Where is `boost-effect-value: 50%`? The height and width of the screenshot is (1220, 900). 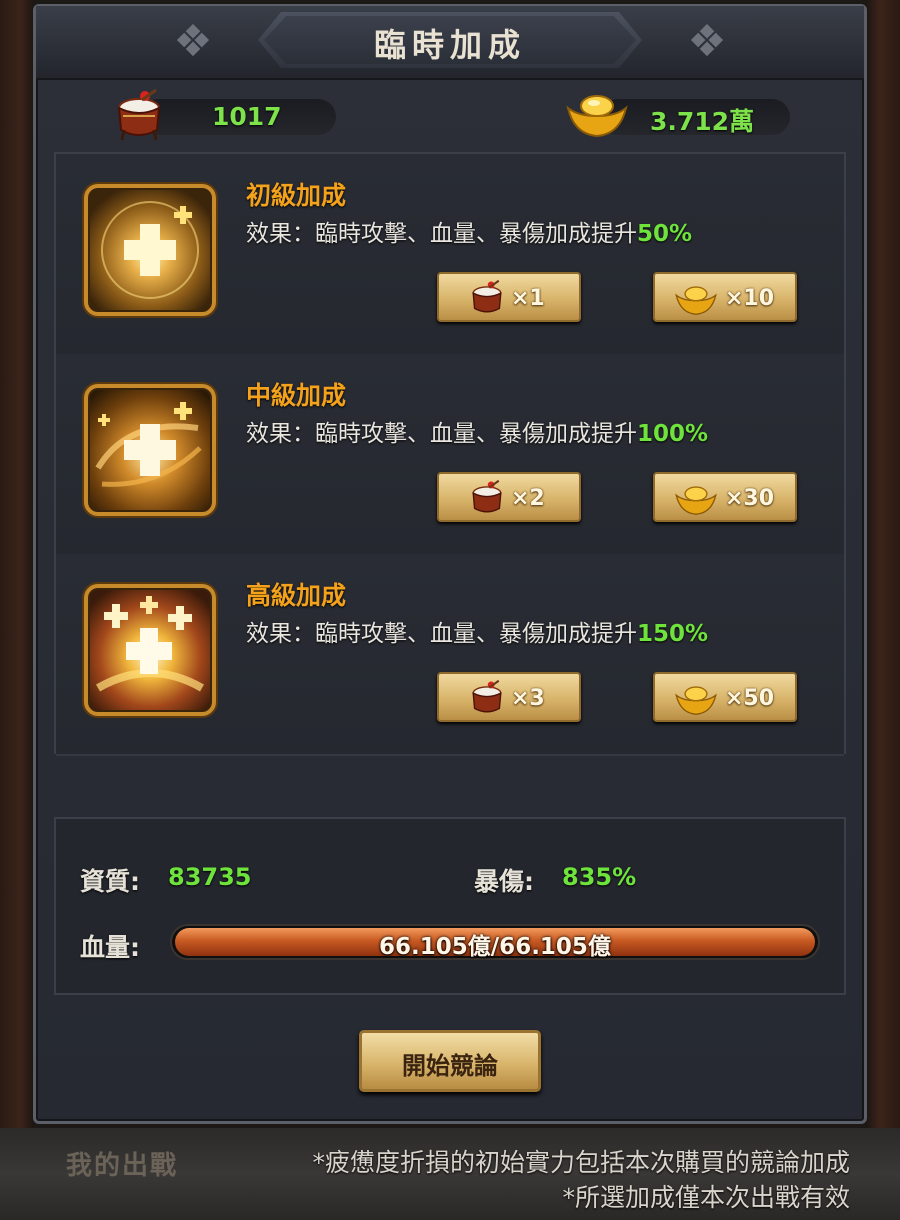
boost-effect-value: 50% is located at coordinates (665, 234).